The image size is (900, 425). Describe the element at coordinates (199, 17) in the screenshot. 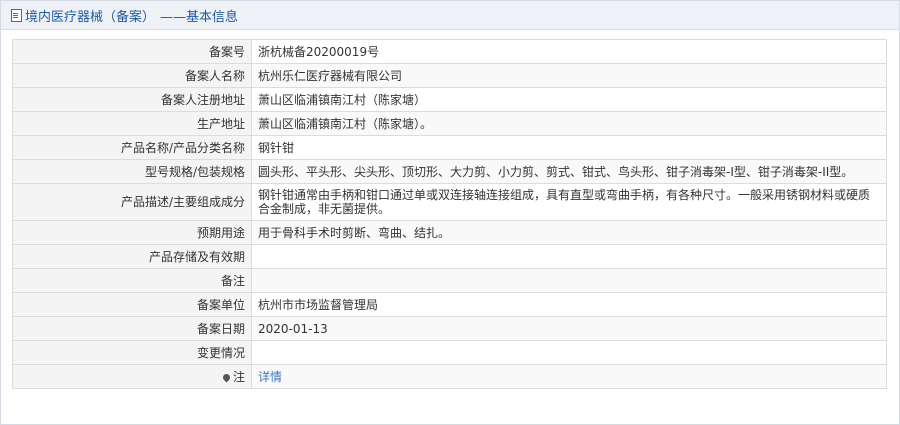

I see `page-subtitle: ——基本信息` at that location.